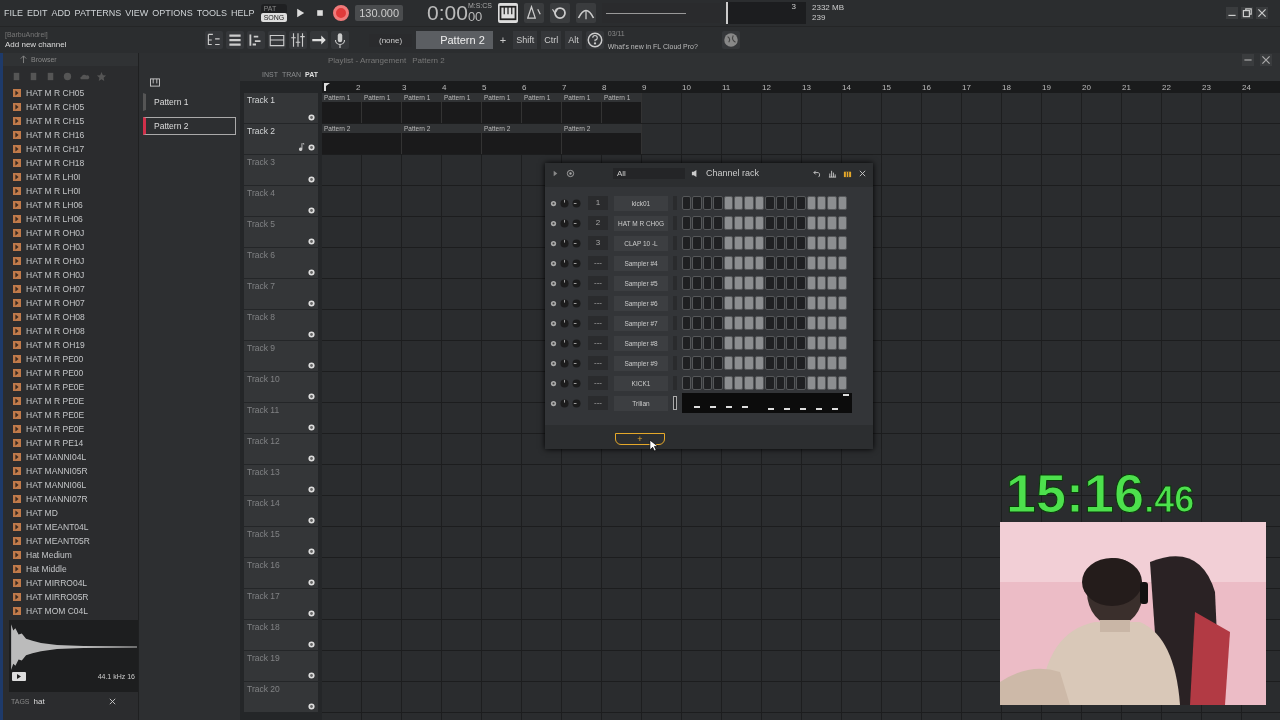  Describe the element at coordinates (55, 303) in the screenshot. I see `browser-item: HAT M R OH07` at that location.